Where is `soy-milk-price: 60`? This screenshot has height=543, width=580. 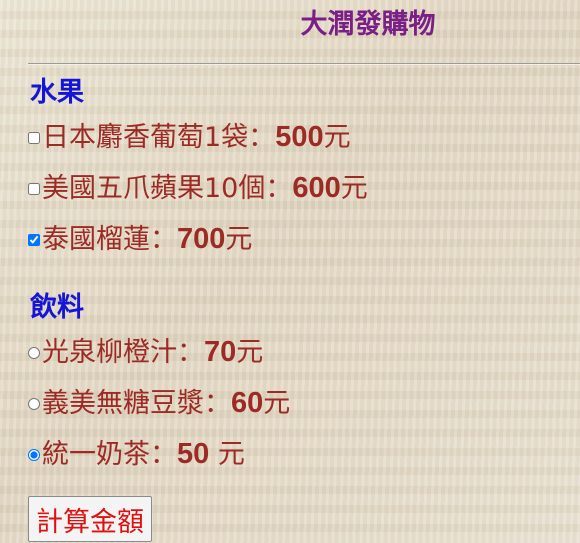 soy-milk-price: 60 is located at coordinates (247, 402).